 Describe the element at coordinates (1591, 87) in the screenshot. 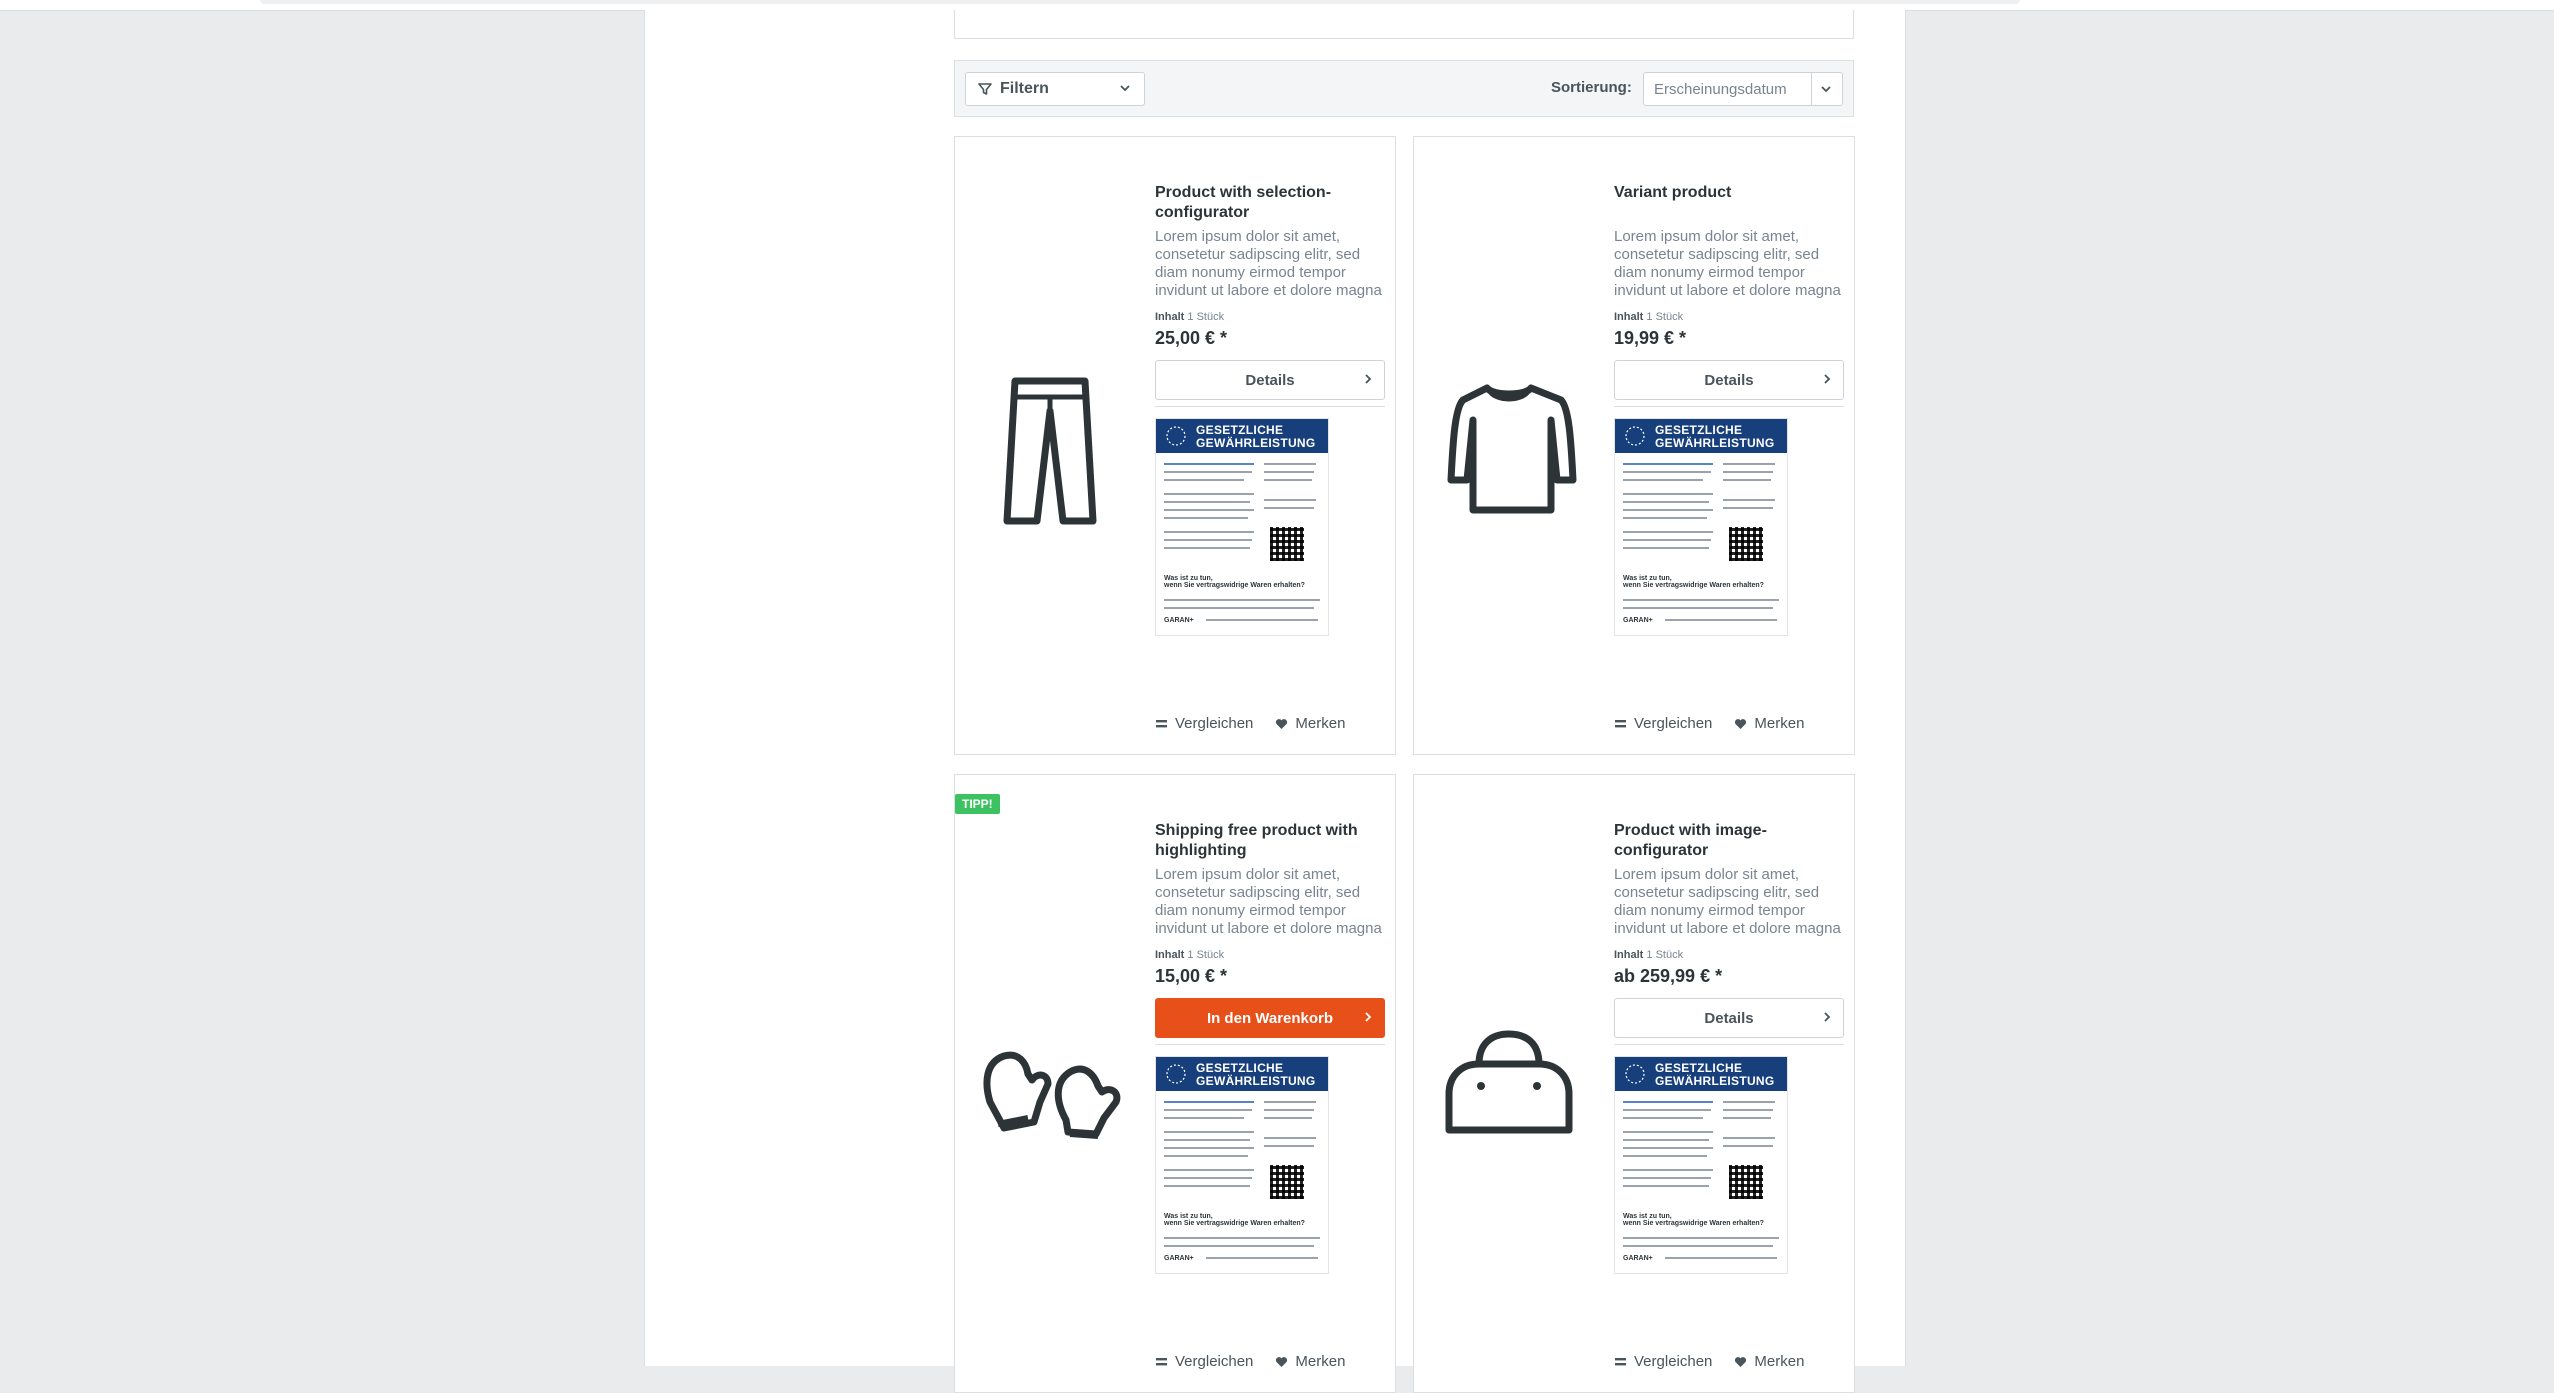

I see `sort-label: Sortierung:` at that location.